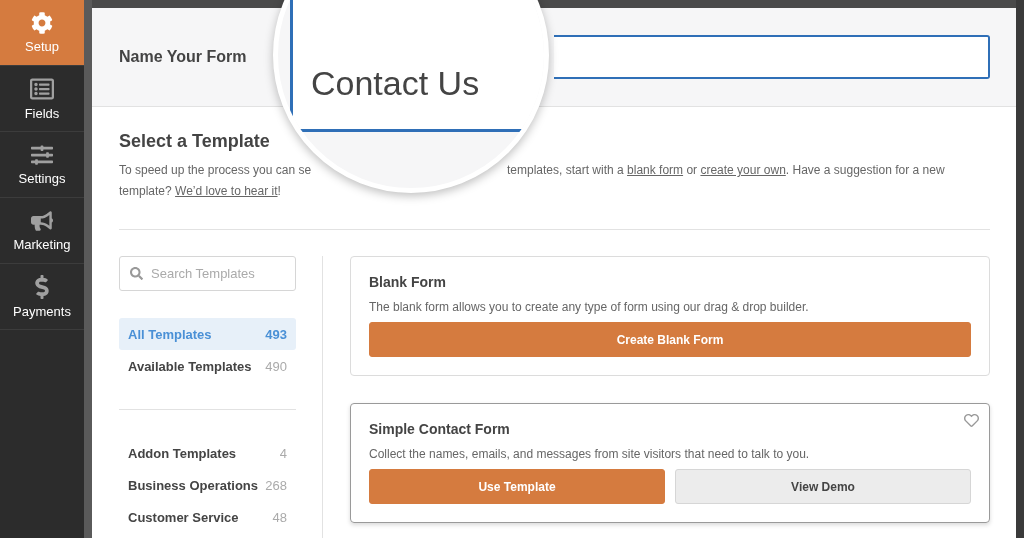  I want to click on text-link: blank form, so click(655, 170).